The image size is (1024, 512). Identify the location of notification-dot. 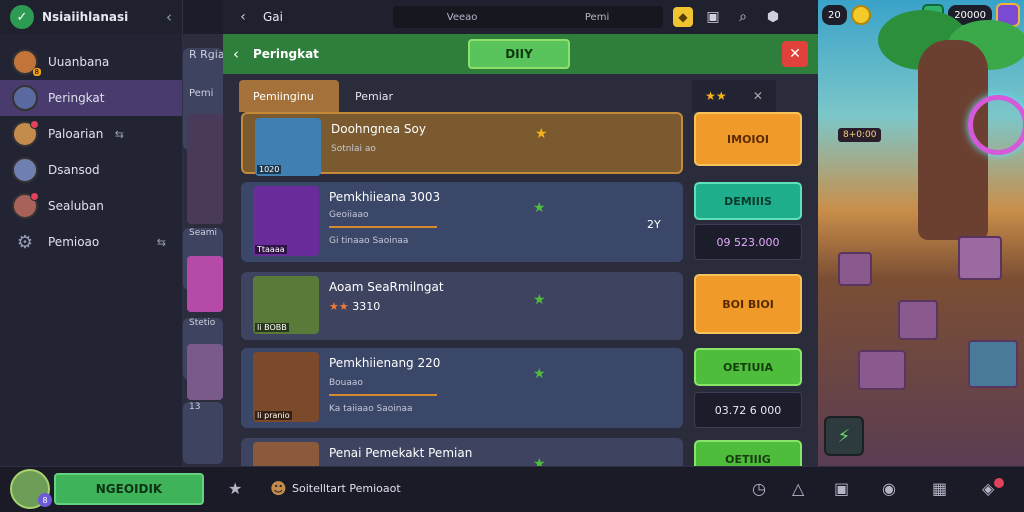
(999, 483).